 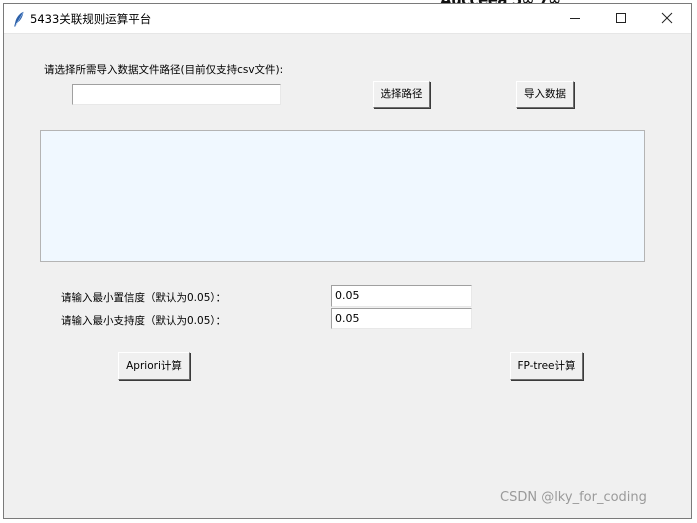 I want to click on min-support-input: 0.05, so click(x=401, y=318).